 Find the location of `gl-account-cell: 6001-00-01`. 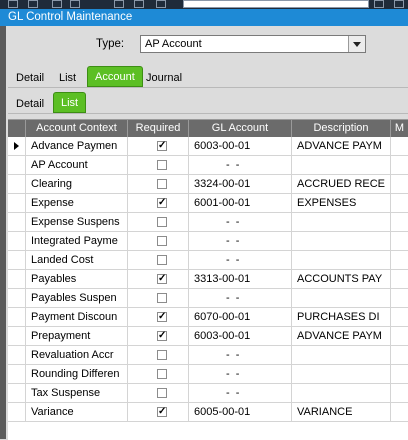

gl-account-cell: 6001-00-01 is located at coordinates (240, 203).